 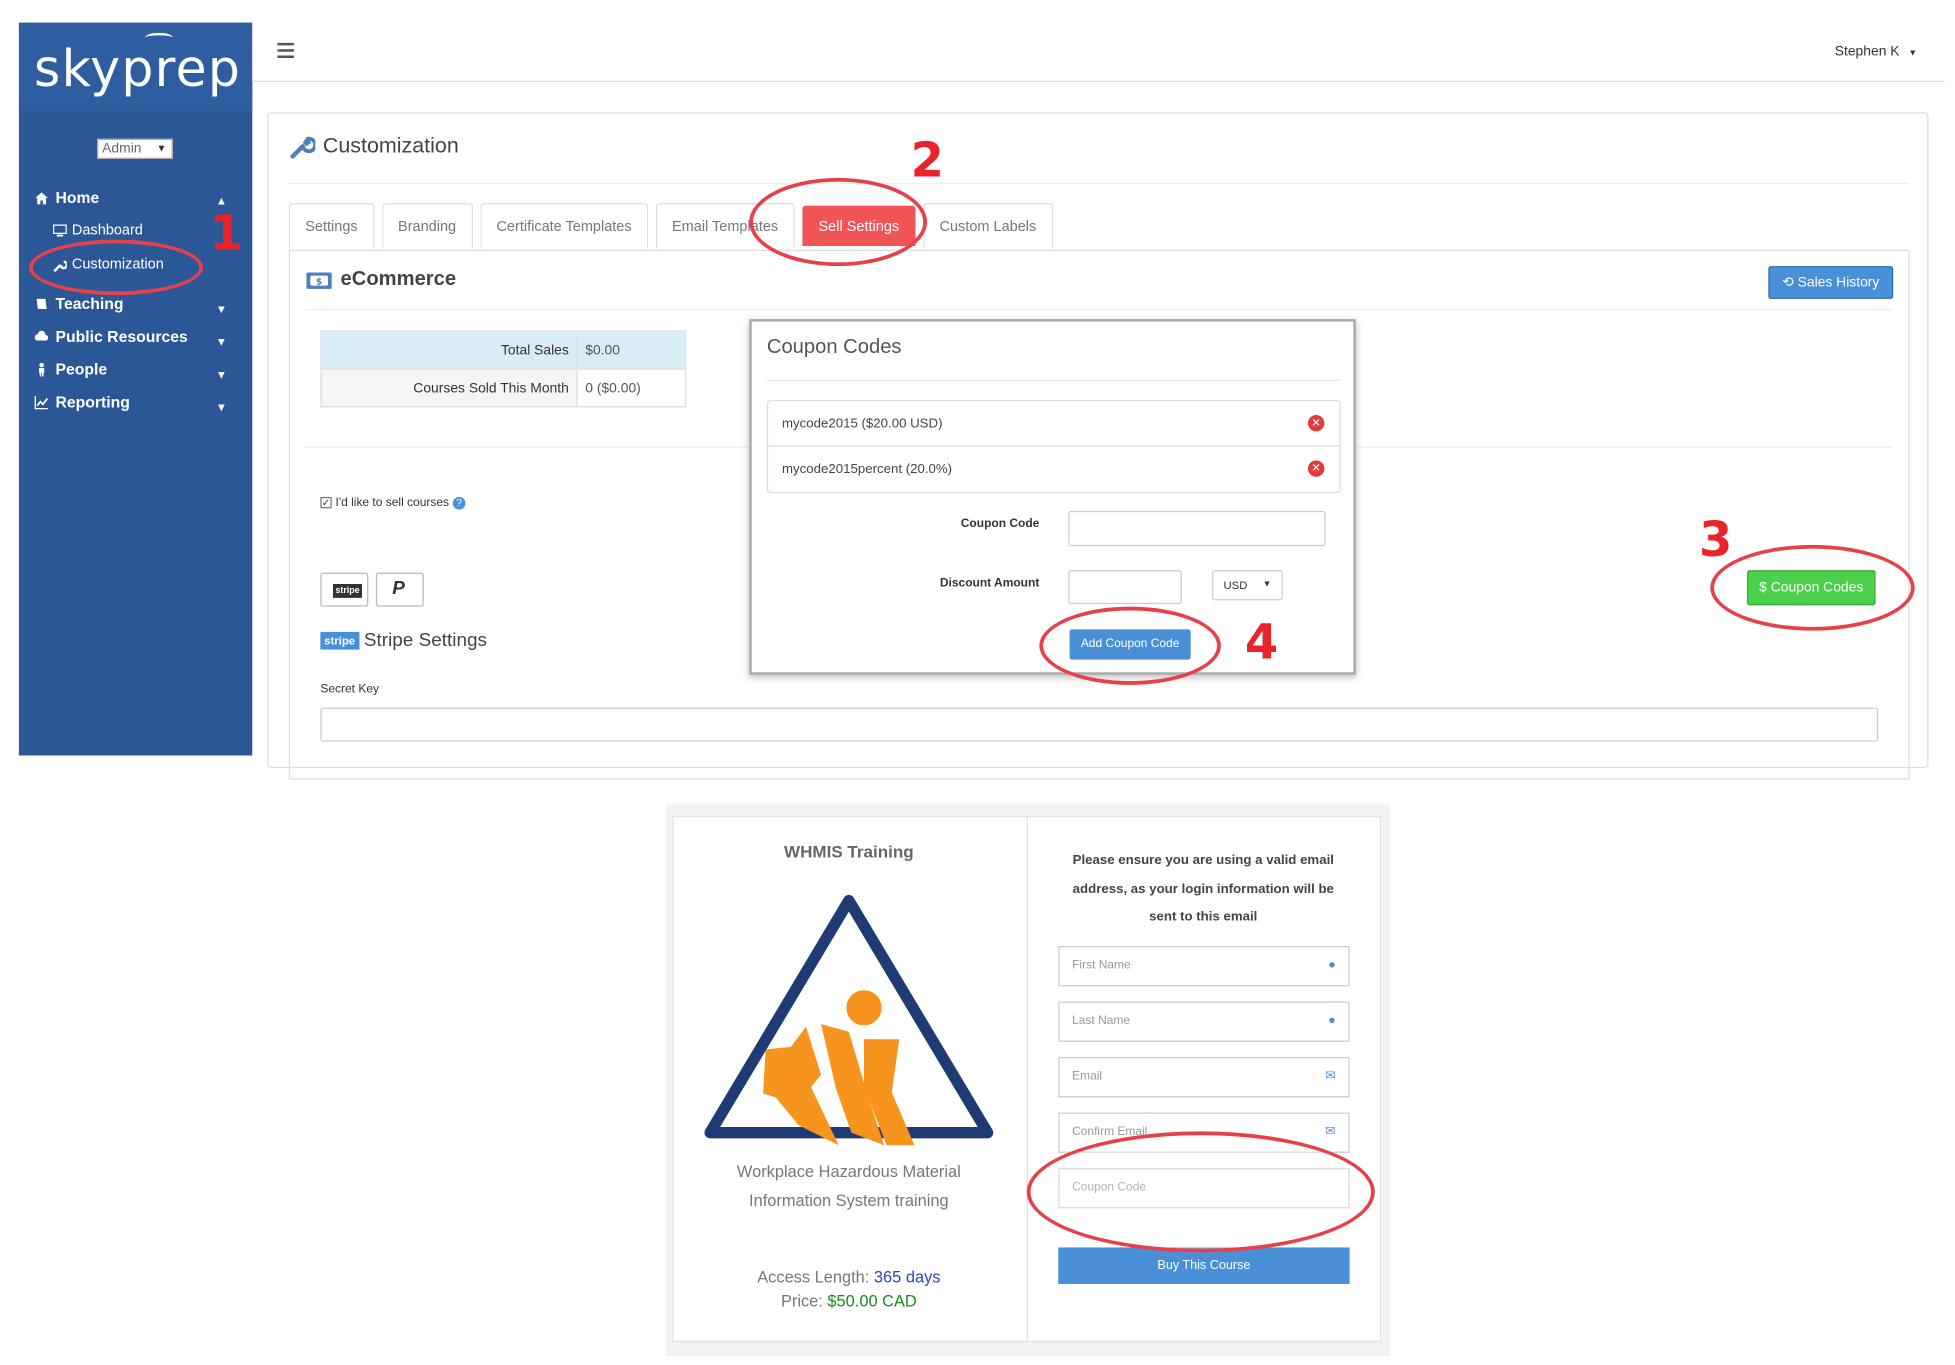 I want to click on email-placeholder: Email, so click(x=1087, y=1076).